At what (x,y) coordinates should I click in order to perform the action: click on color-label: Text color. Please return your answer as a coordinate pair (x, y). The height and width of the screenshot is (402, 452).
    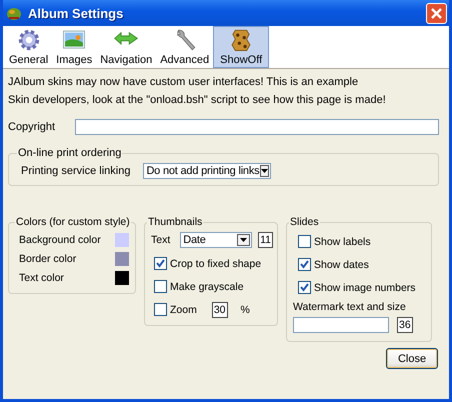
    Looking at the image, I should click on (41, 278).